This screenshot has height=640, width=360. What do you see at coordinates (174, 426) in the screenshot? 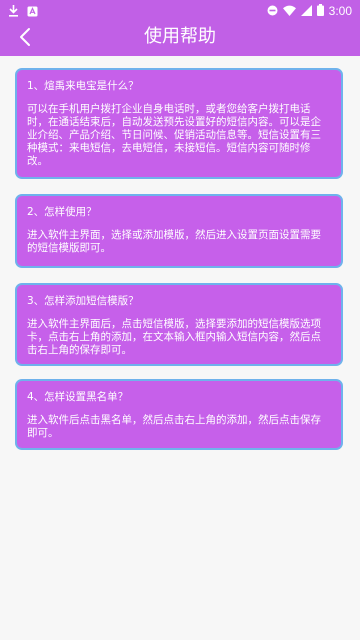
I see `faq-answer: 进入软件后点击黑名单，然后点击右上角的添加，然后点击保存即可。` at bounding box center [174, 426].